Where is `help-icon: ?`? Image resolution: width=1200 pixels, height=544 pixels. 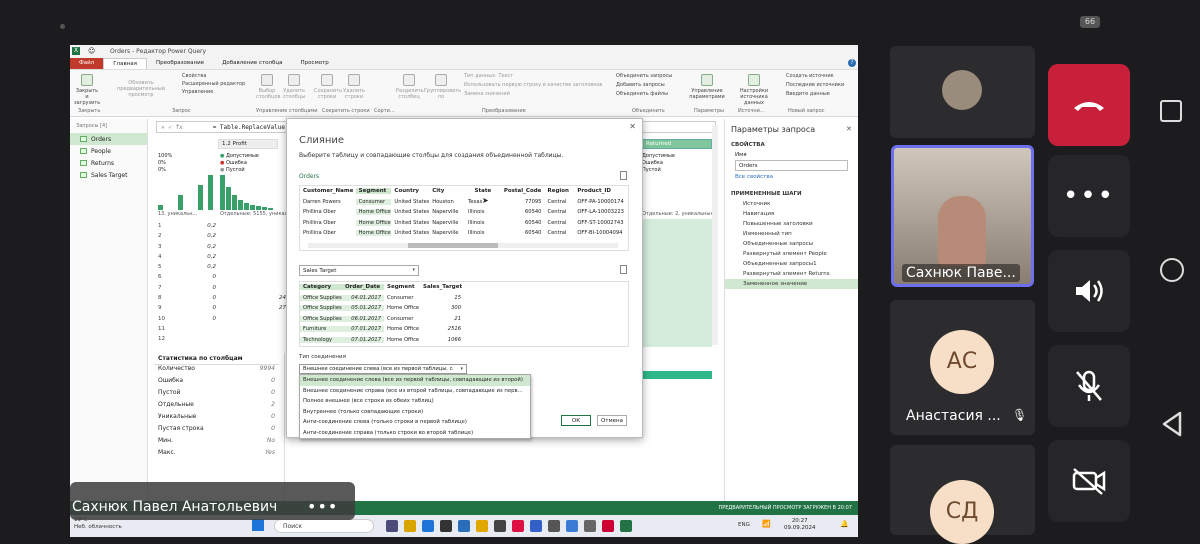 help-icon: ? is located at coordinates (852, 63).